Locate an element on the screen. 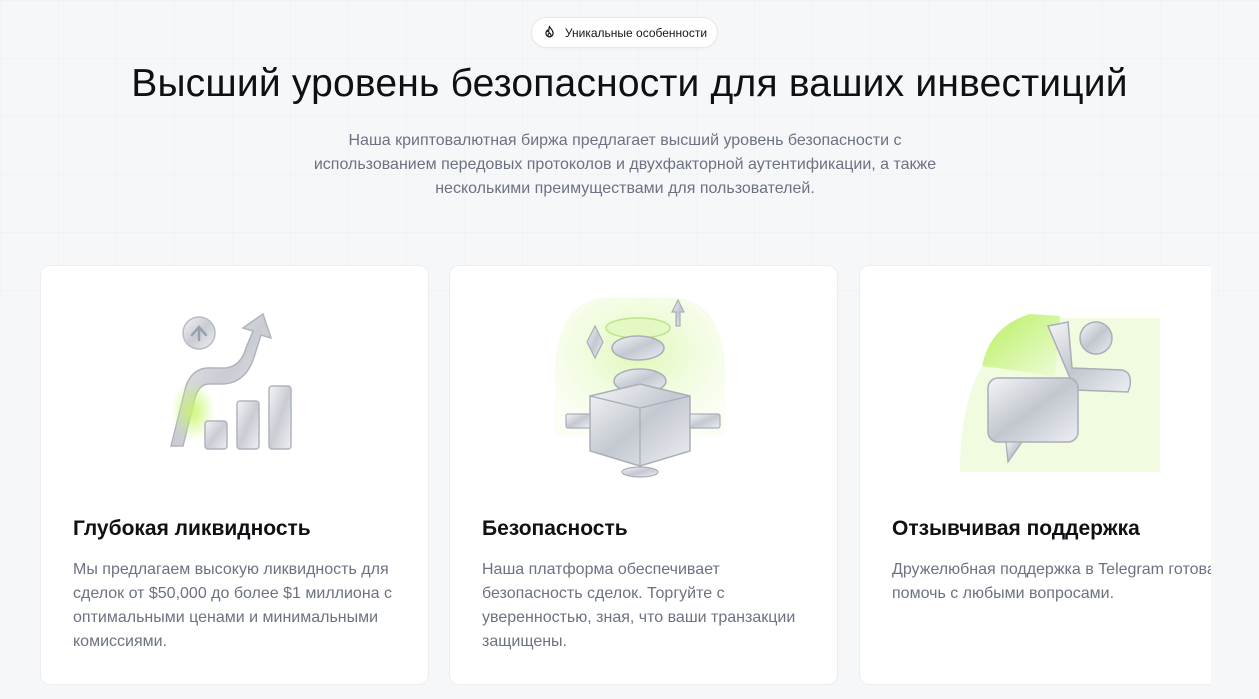  growth-chart-icon is located at coordinates (231, 381).